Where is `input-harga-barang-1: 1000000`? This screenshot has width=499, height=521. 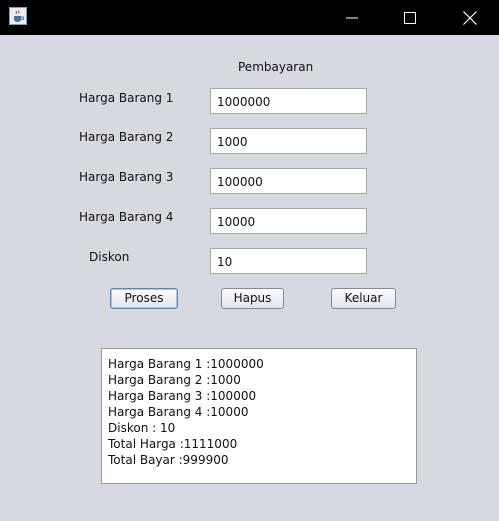 input-harga-barang-1: 1000000 is located at coordinates (288, 101).